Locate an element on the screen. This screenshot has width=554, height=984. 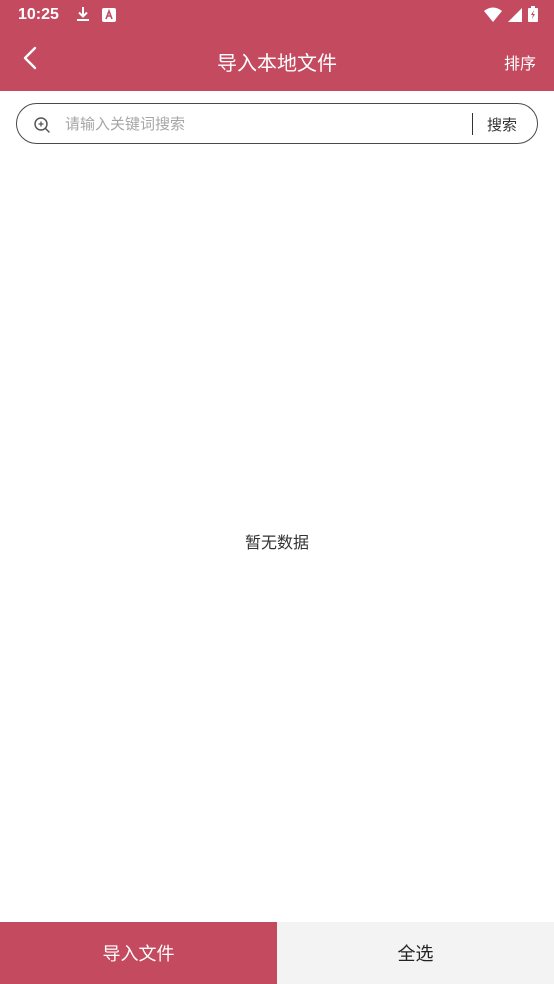
import-files-button: 导入文件 is located at coordinates (138, 953).